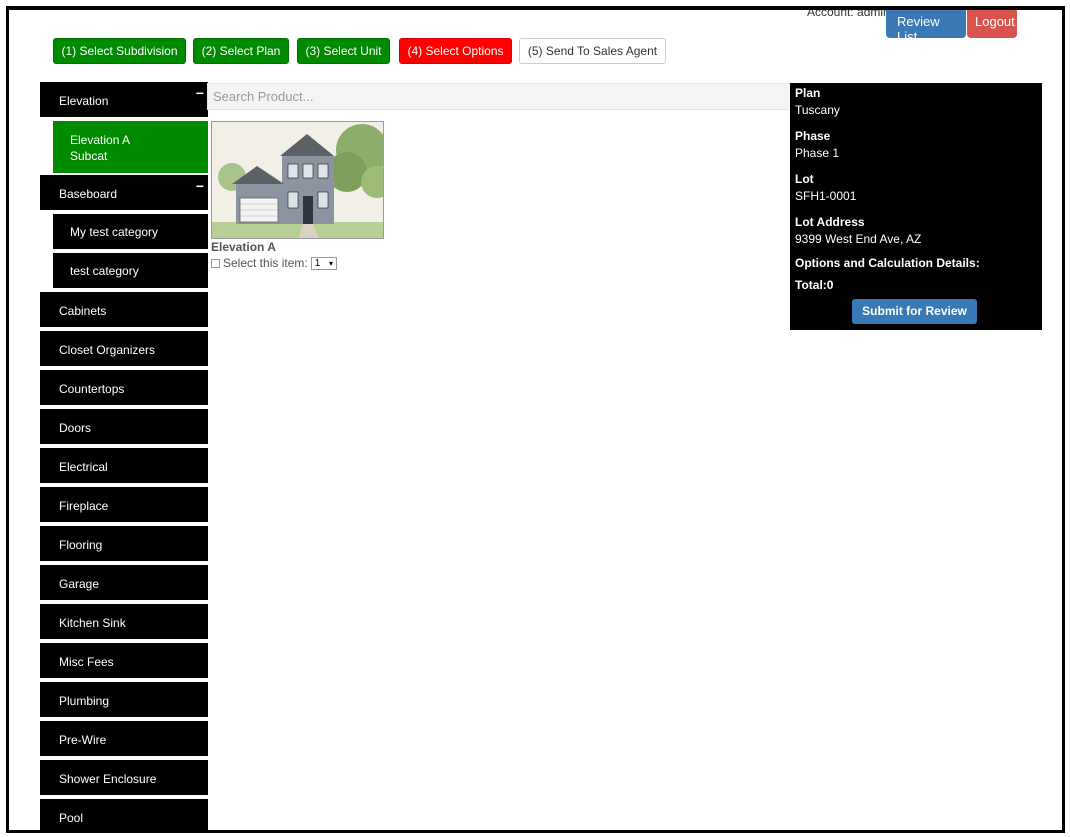  Describe the element at coordinates (992, 24) in the screenshot. I see `logout-button: Logout` at that location.